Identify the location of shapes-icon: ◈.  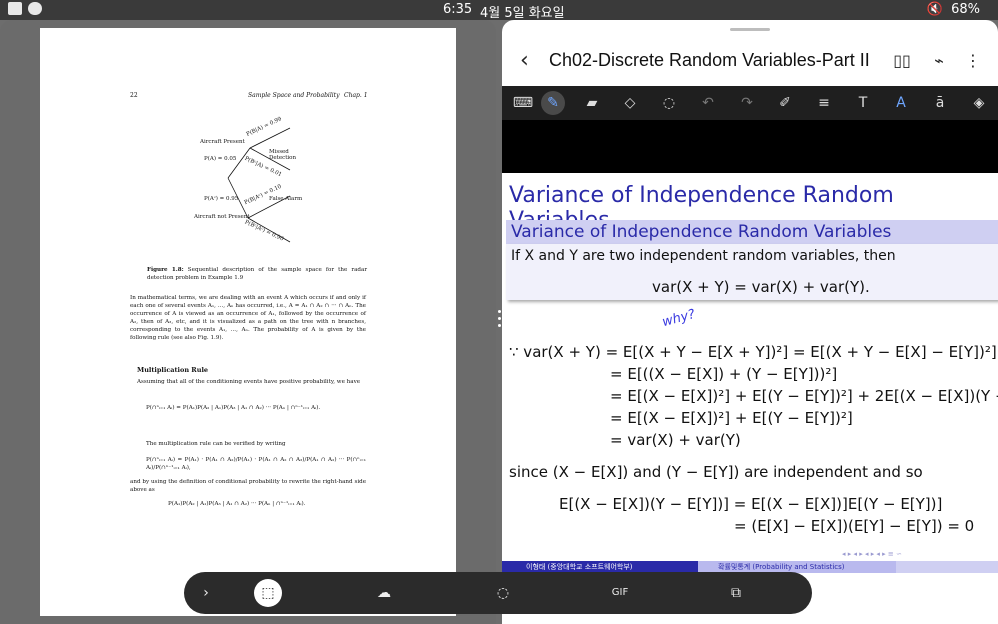
(979, 103).